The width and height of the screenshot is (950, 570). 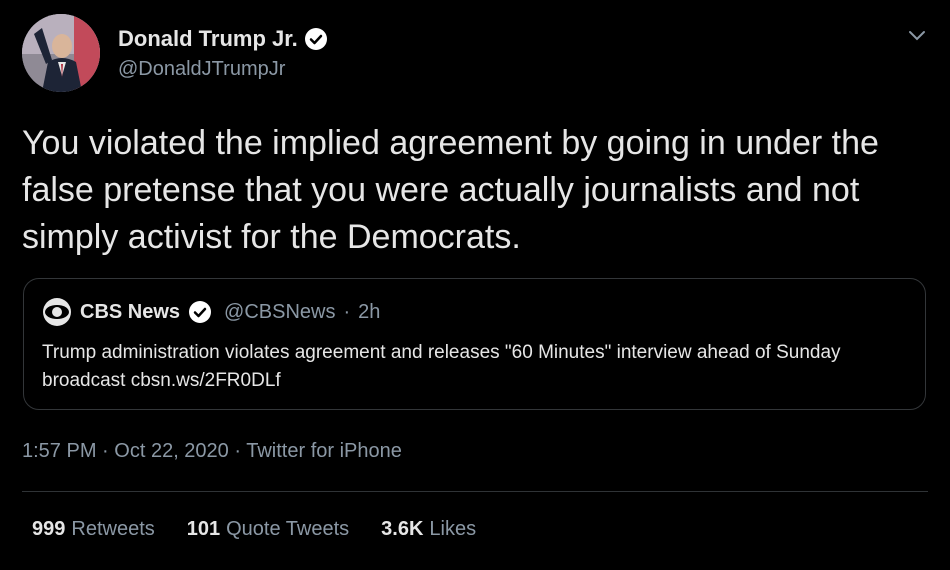 I want to click on quoted-age: 2h, so click(x=369, y=311).